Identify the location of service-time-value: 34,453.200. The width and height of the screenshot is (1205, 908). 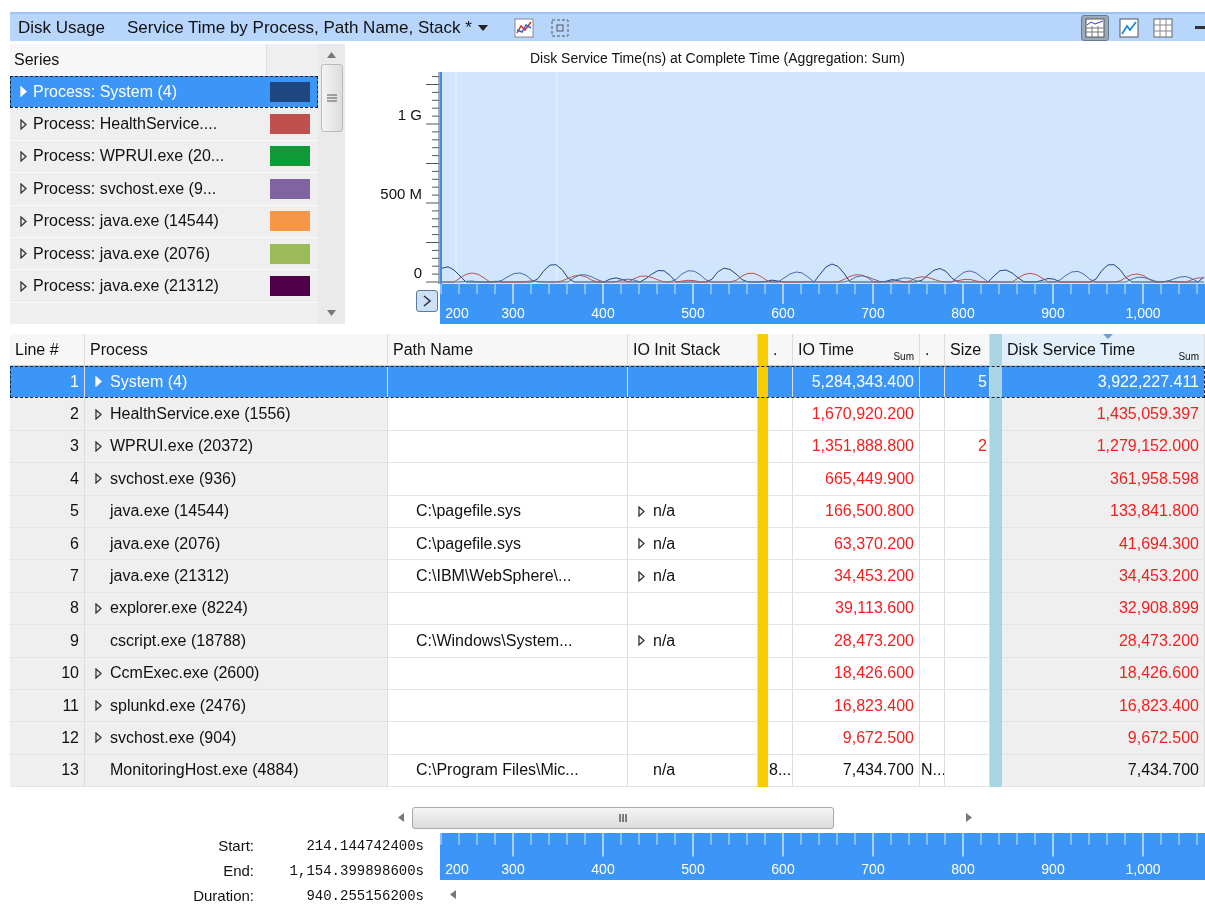
(1158, 576).